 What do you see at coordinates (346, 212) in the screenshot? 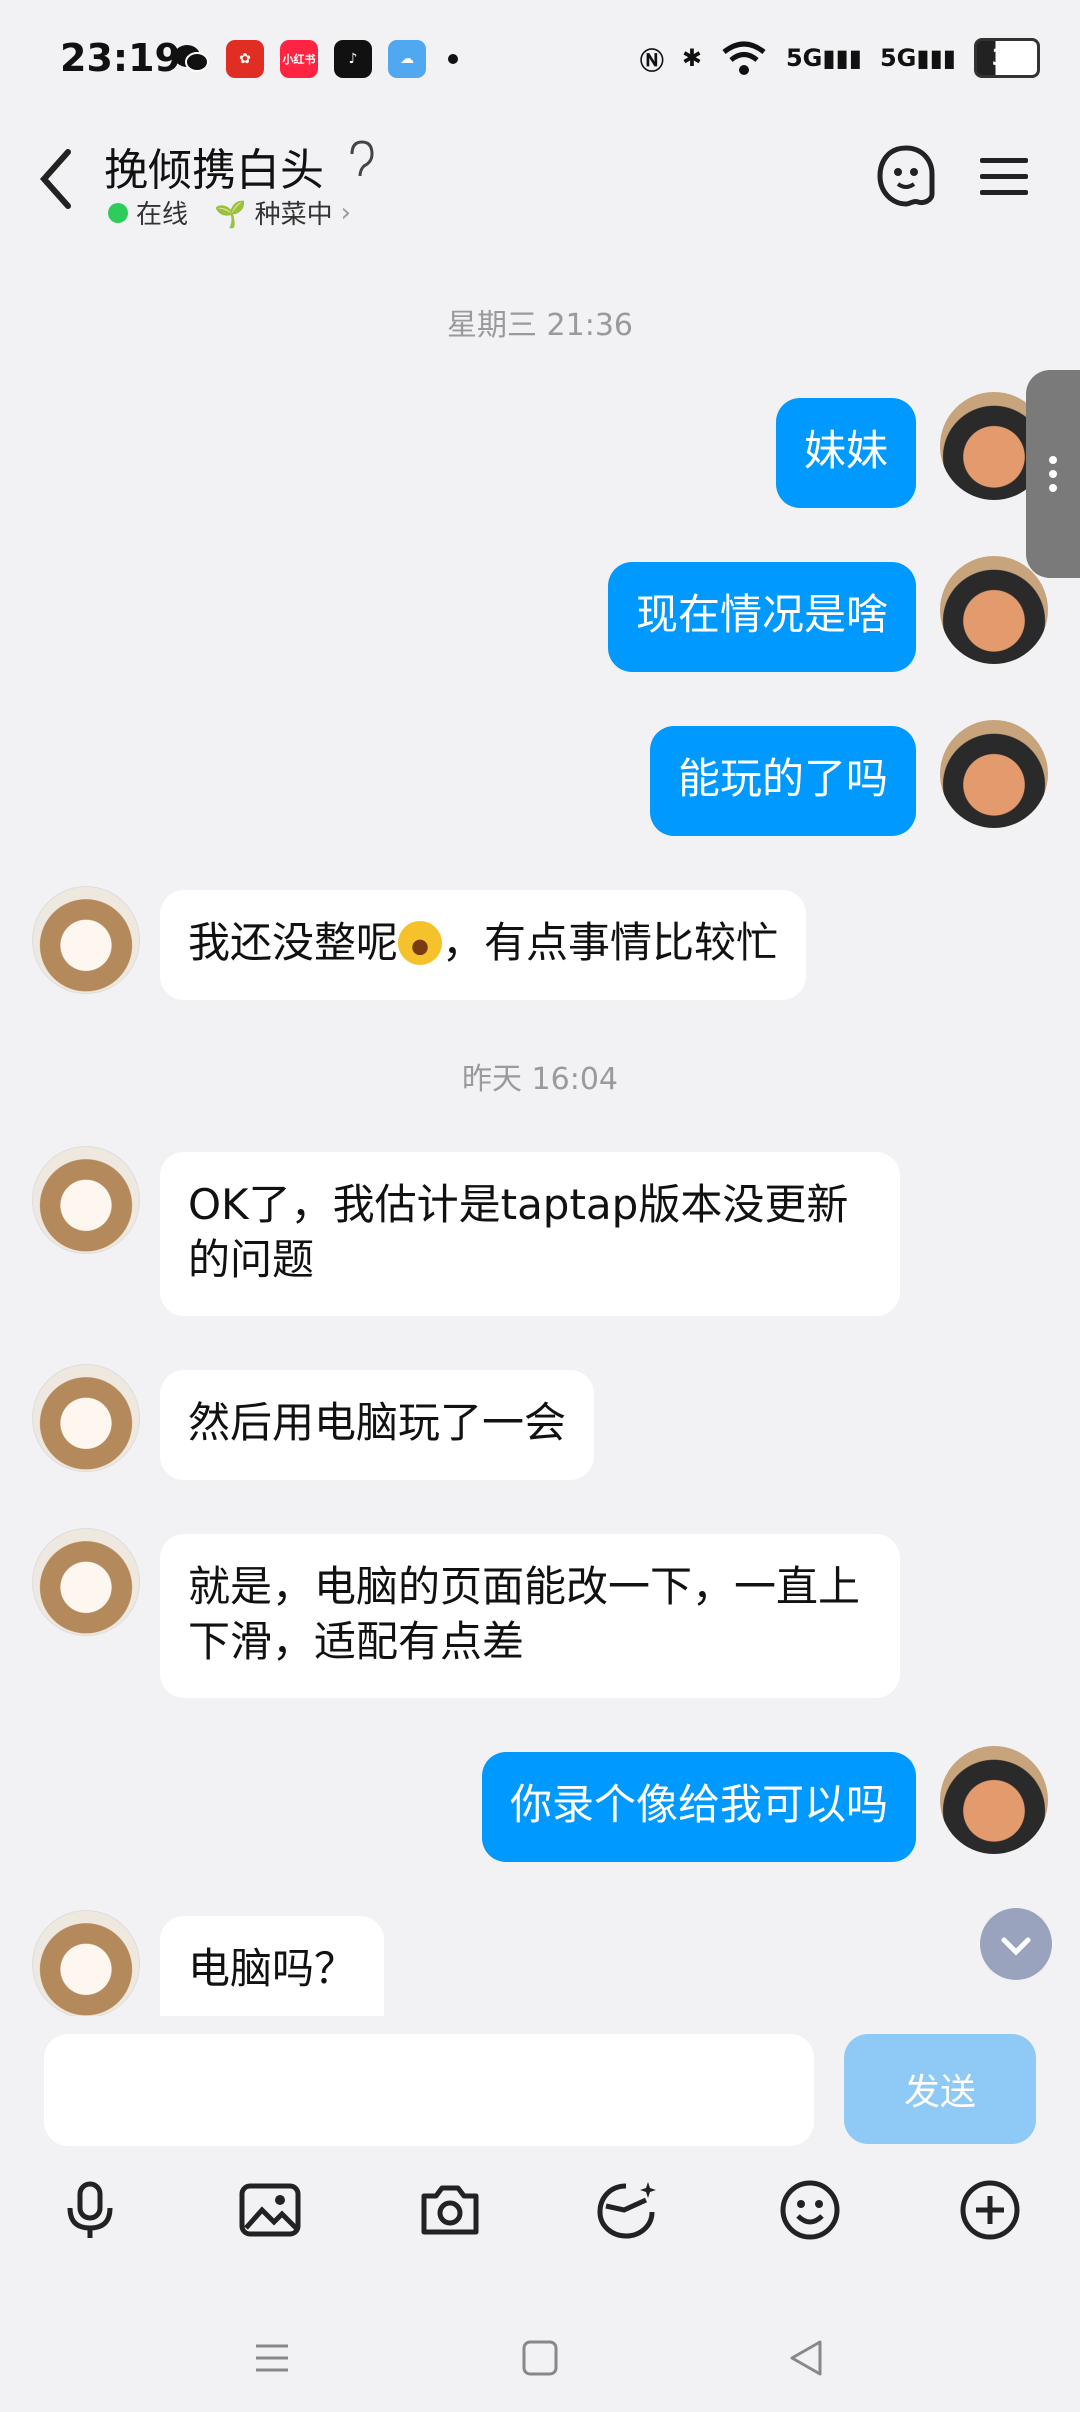
I see `chevron-right-icon: ›` at bounding box center [346, 212].